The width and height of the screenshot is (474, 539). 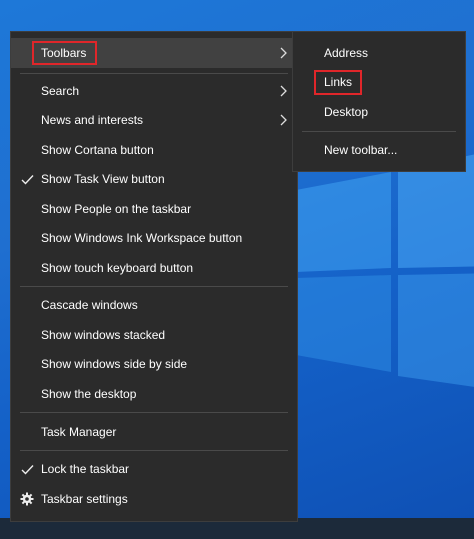 What do you see at coordinates (85, 469) in the screenshot?
I see `menu-item-label: Lock the taskbar` at bounding box center [85, 469].